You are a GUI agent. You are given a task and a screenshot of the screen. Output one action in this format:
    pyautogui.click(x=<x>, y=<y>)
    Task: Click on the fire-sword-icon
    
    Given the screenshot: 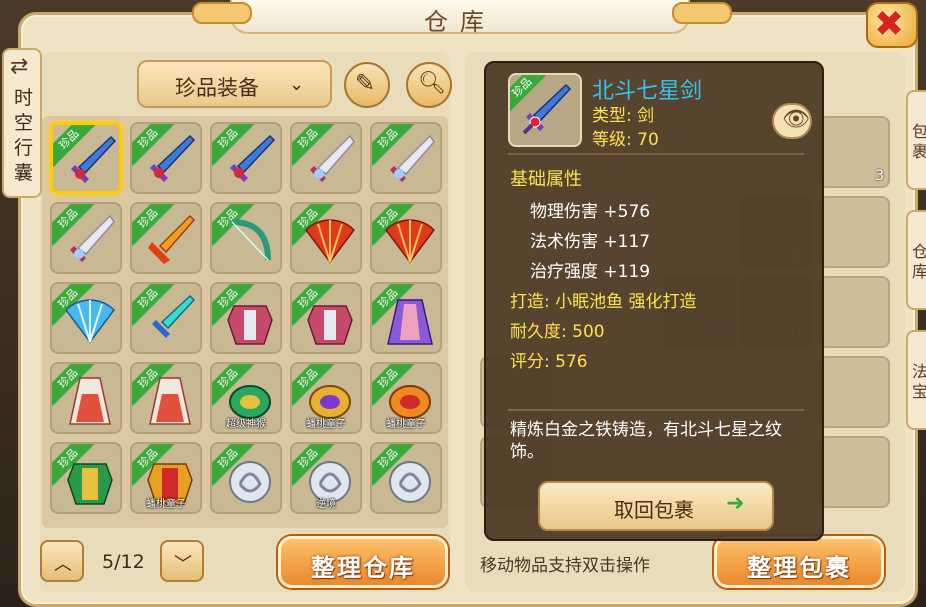 What is the action you would take?
    pyautogui.click(x=172, y=239)
    